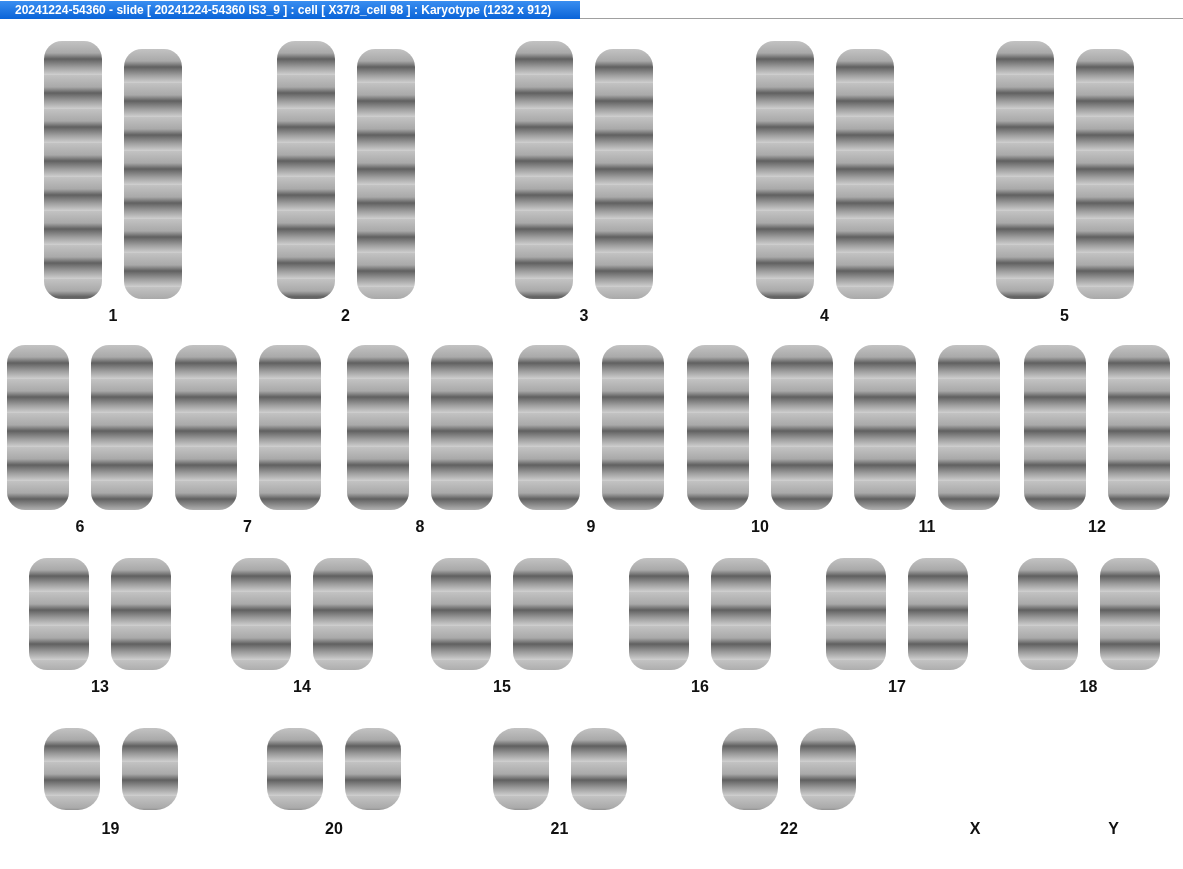  I want to click on chromosome-label: 3, so click(584, 316).